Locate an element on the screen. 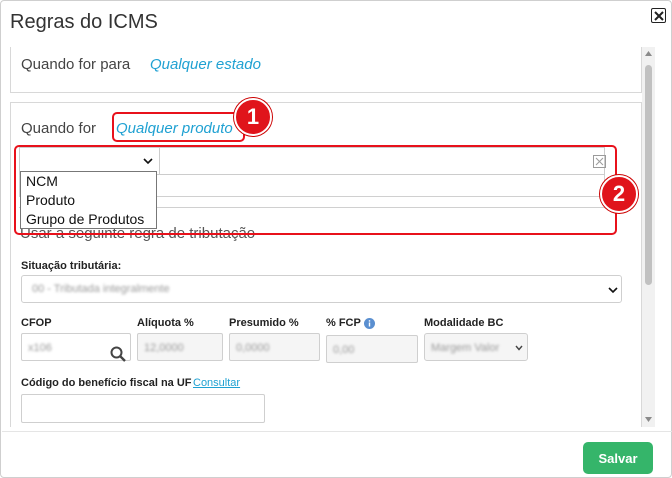 The height and width of the screenshot is (478, 672). modalidade-label: Modalidade BC is located at coordinates (464, 323).